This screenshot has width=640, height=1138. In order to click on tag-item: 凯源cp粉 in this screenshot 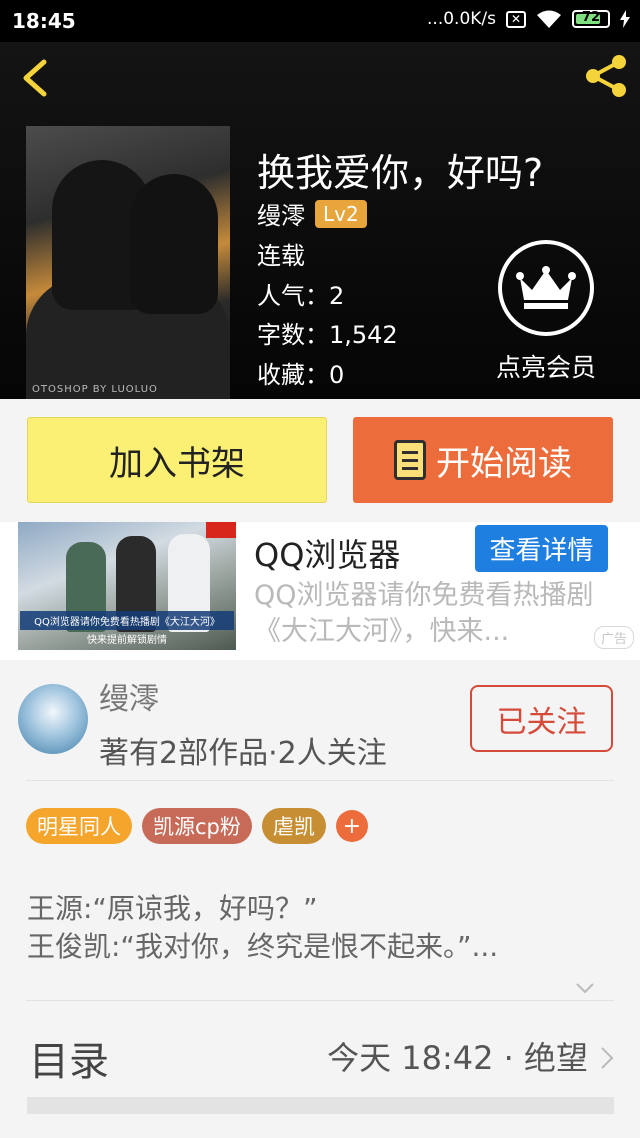, I will do `click(197, 826)`.